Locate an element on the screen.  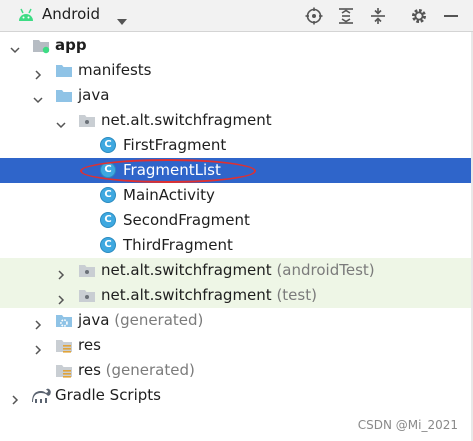
tree-node-package-test: net.alt.switchfragment (test) is located at coordinates (236, 295).